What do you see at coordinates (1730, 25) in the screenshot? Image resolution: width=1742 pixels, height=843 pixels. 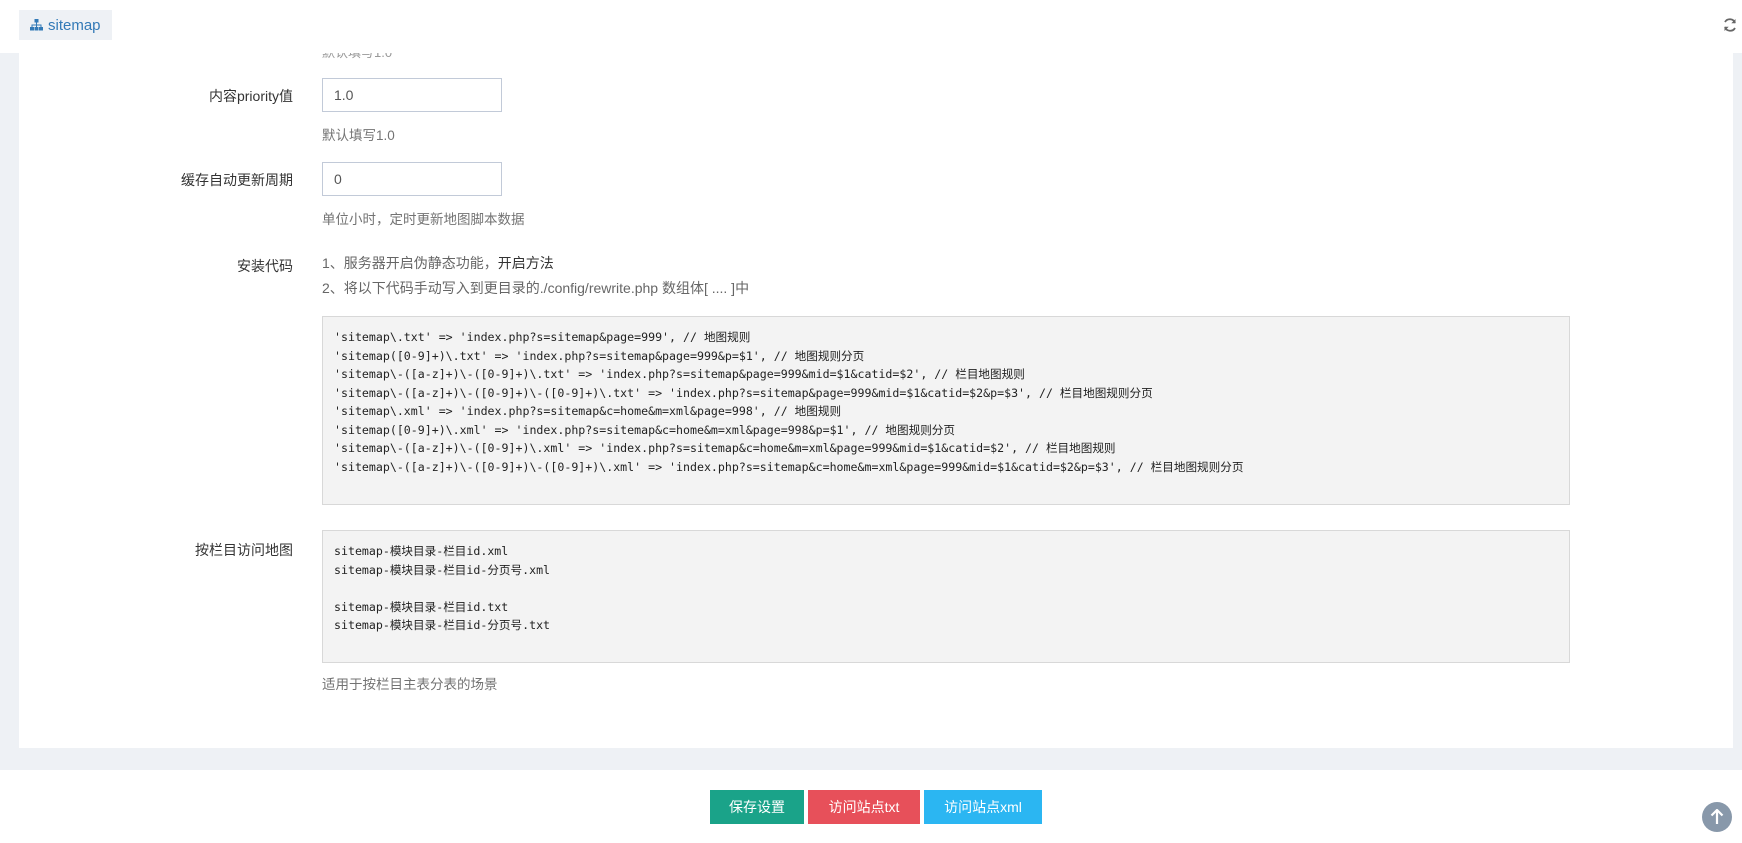 I see `refresh-icon` at bounding box center [1730, 25].